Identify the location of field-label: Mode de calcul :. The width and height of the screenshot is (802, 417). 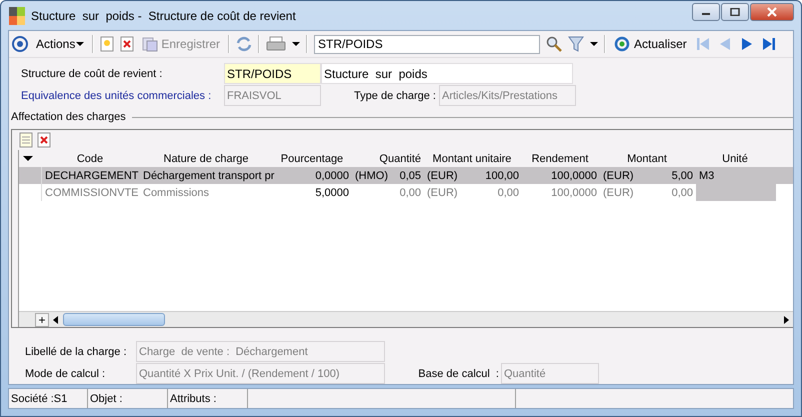
(65, 374).